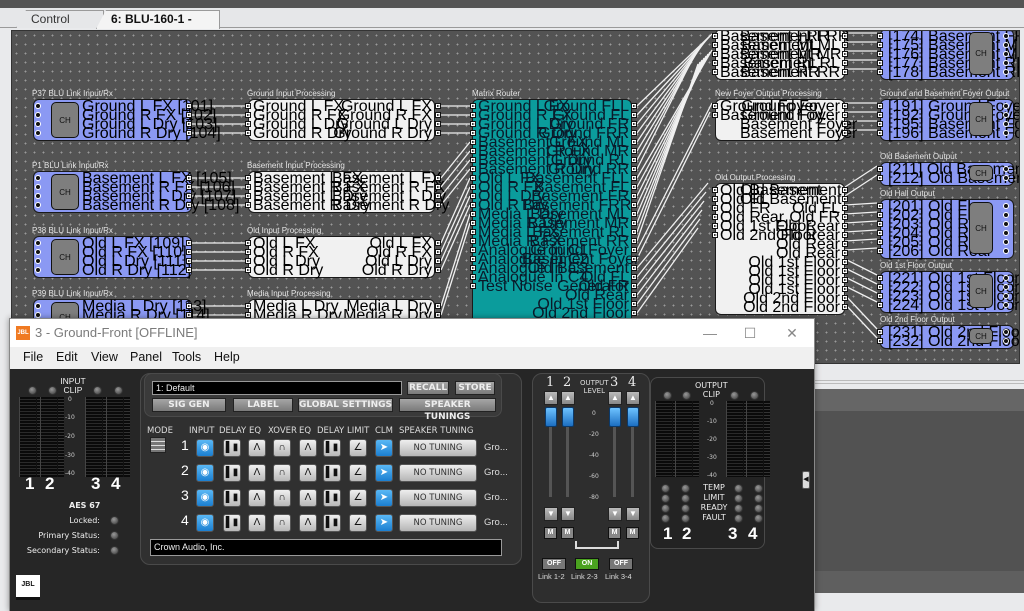 The width and height of the screenshot is (1024, 611). What do you see at coordinates (67, 357) in the screenshot?
I see `menu-edit: Edit` at bounding box center [67, 357].